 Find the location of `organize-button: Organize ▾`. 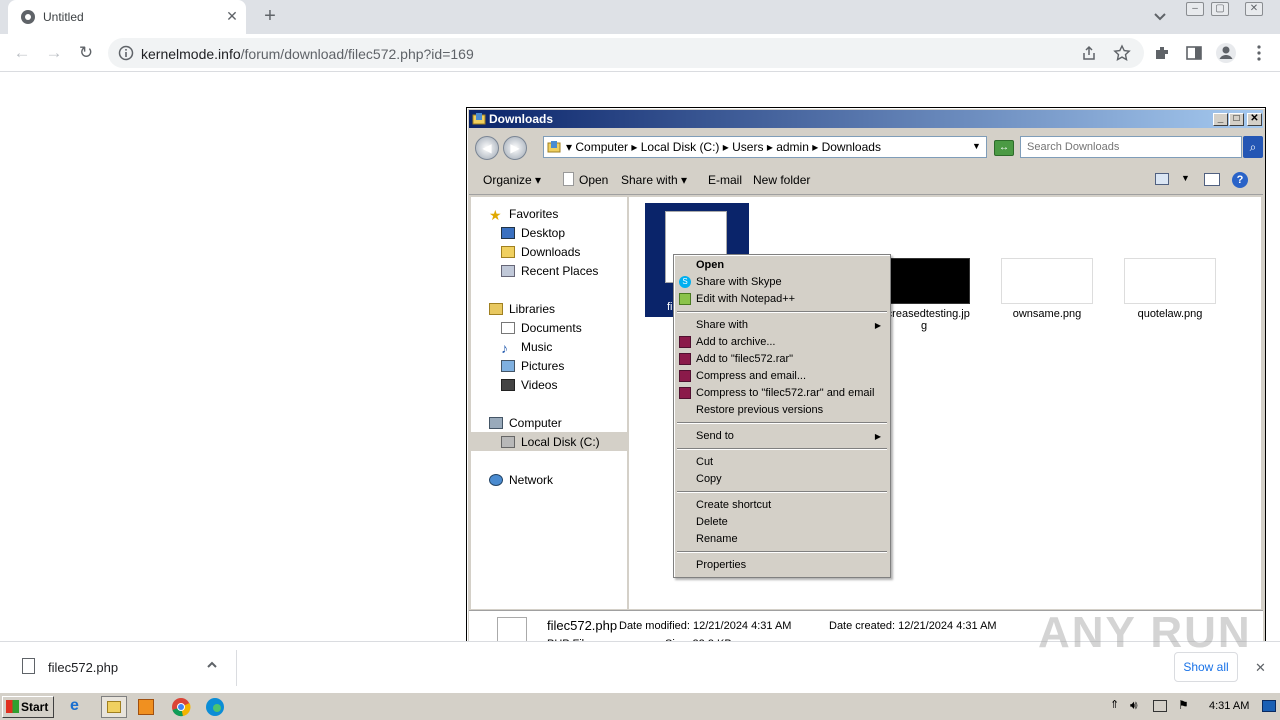

organize-button: Organize ▾ is located at coordinates (512, 180).